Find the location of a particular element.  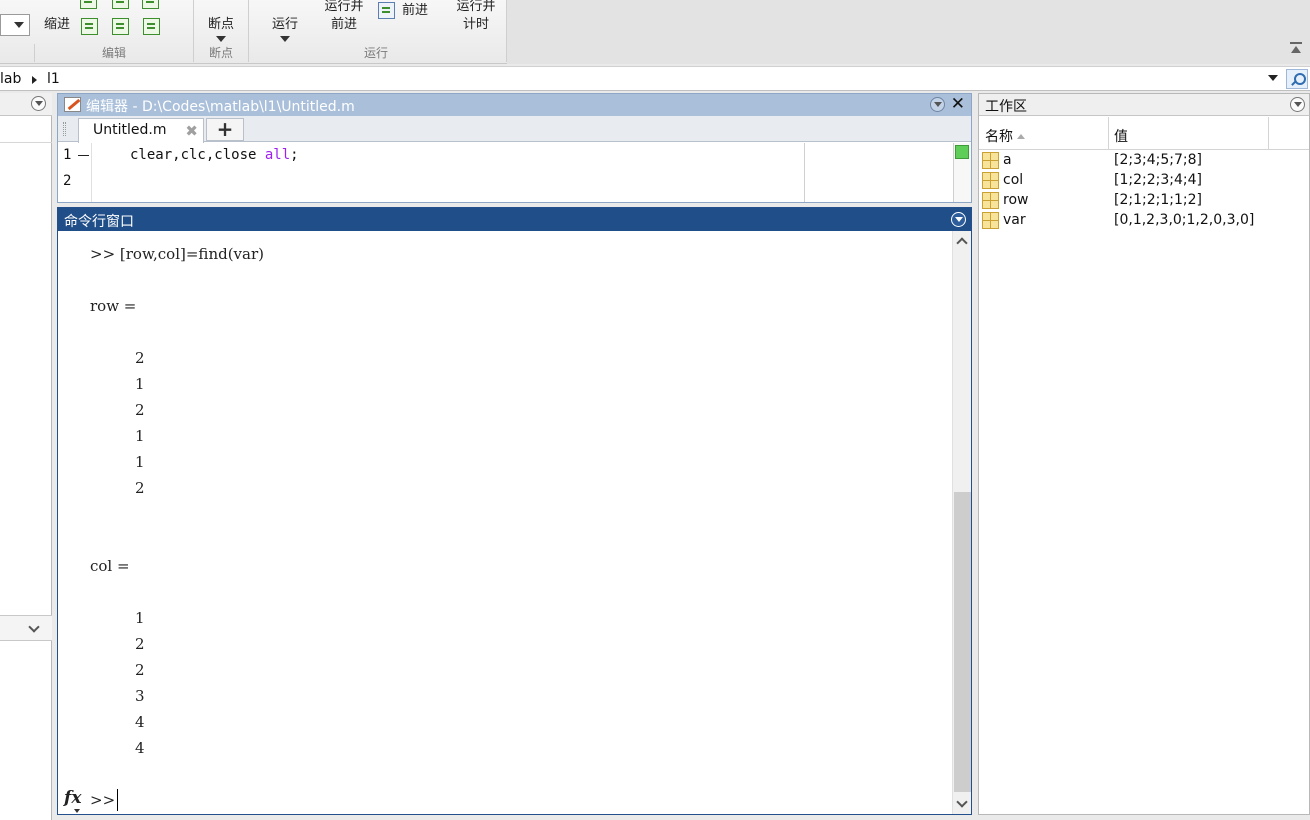

workspace-variable-row: a [2;3;4;5;7;8] is located at coordinates (1144, 161).